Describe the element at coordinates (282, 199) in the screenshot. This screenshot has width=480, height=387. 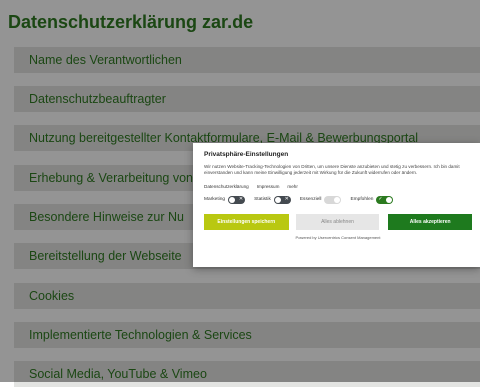
I see `statistik-switch: ✕` at that location.